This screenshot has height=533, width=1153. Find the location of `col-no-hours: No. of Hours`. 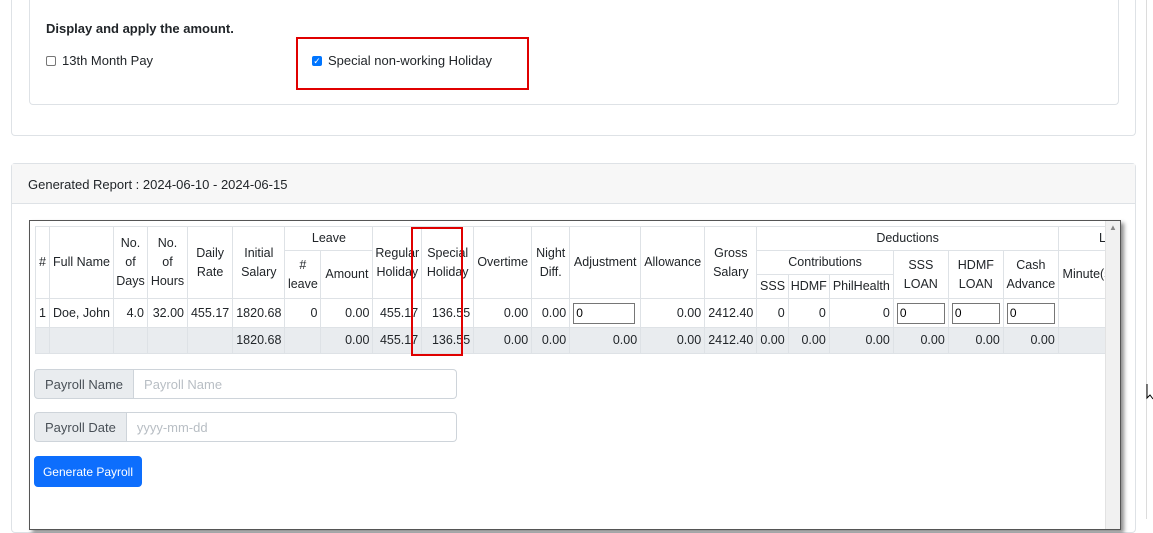

col-no-hours: No. of Hours is located at coordinates (167, 262).